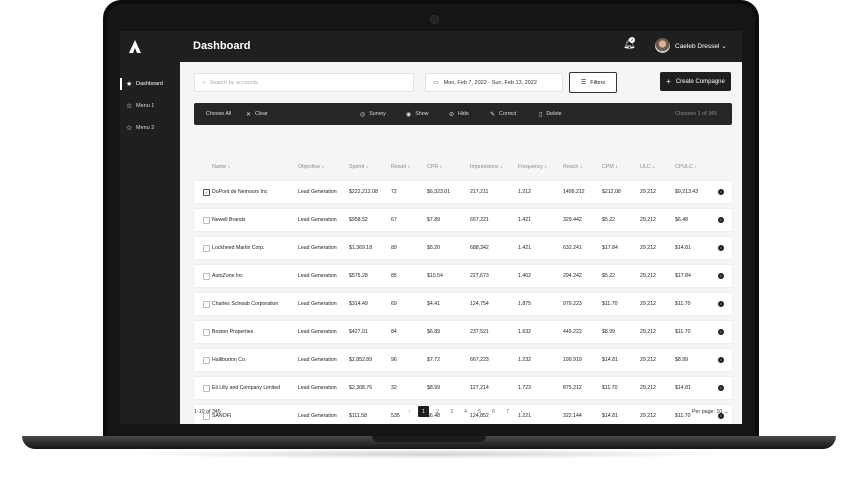 This screenshot has height=489, width=858. I want to click on page-button: 1, so click(423, 411).